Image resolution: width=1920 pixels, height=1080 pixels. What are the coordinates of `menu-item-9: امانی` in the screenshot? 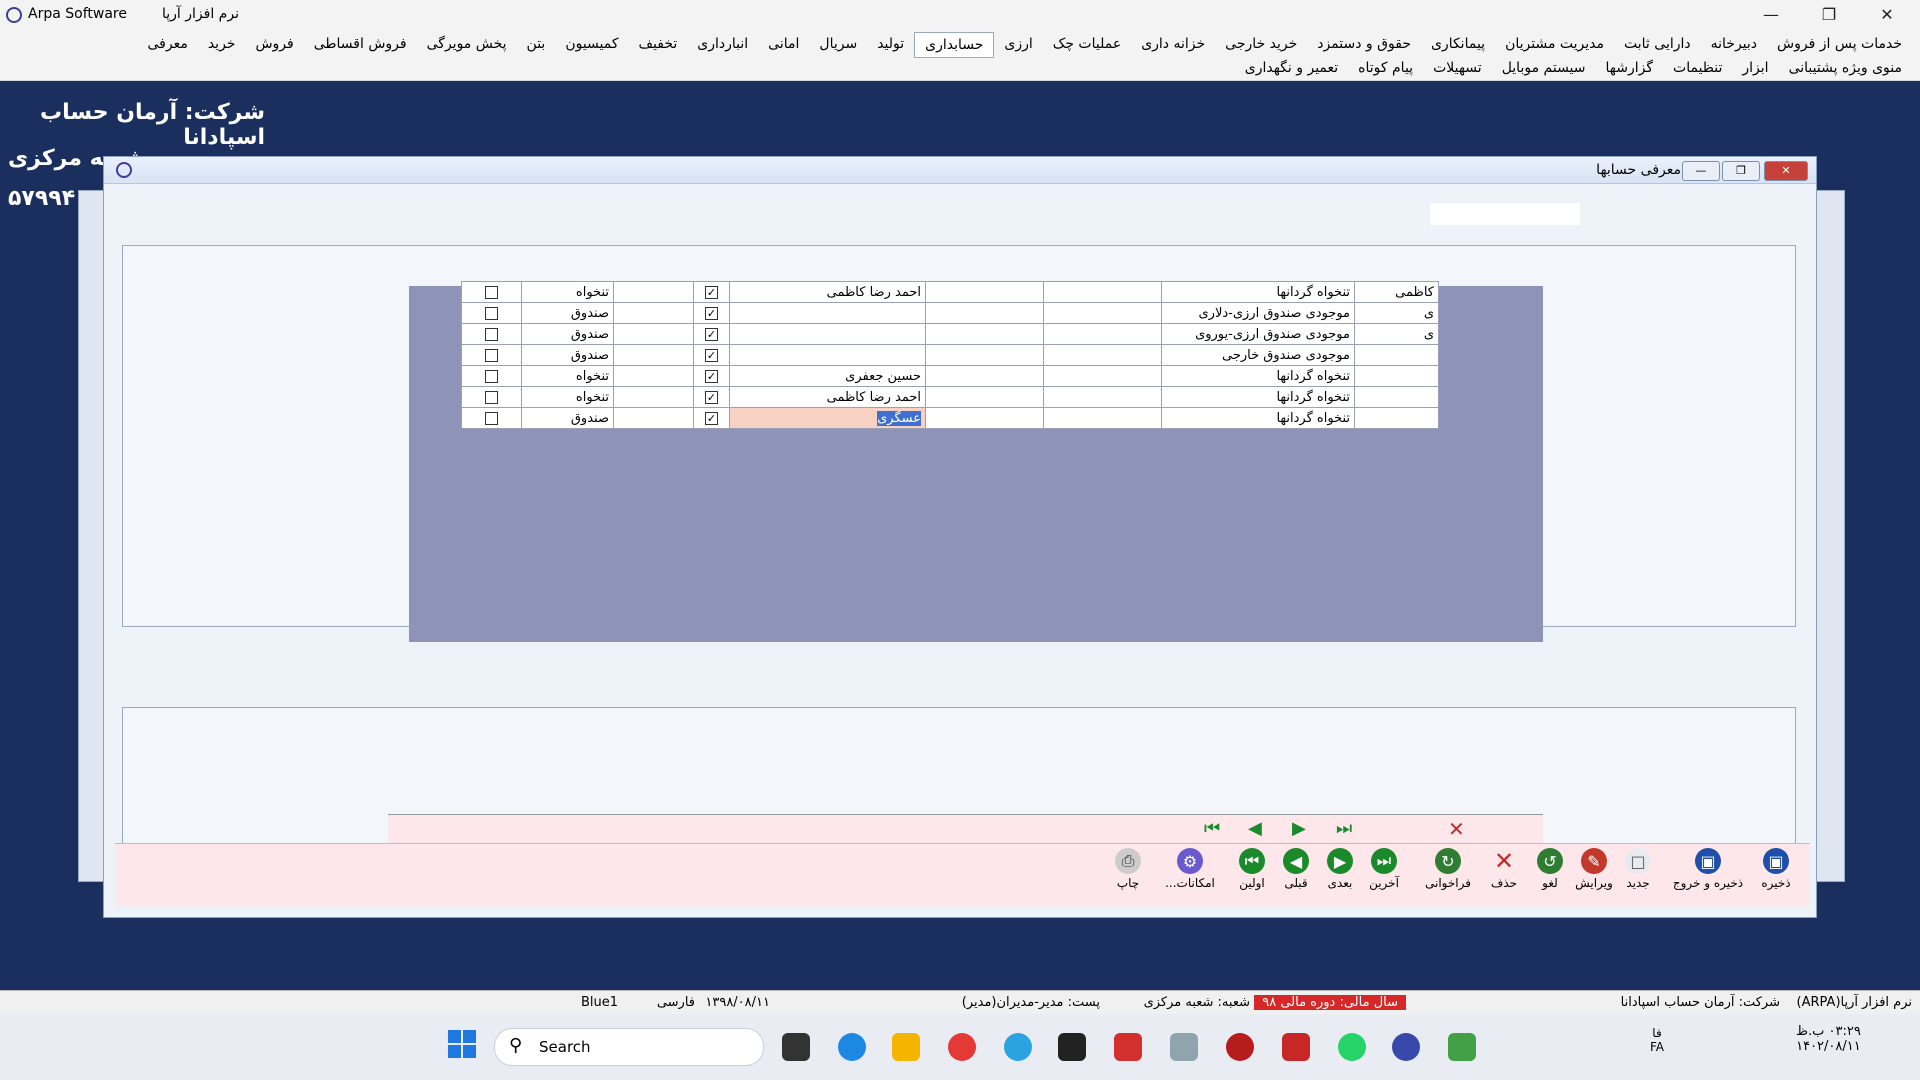 It's located at (783, 45).